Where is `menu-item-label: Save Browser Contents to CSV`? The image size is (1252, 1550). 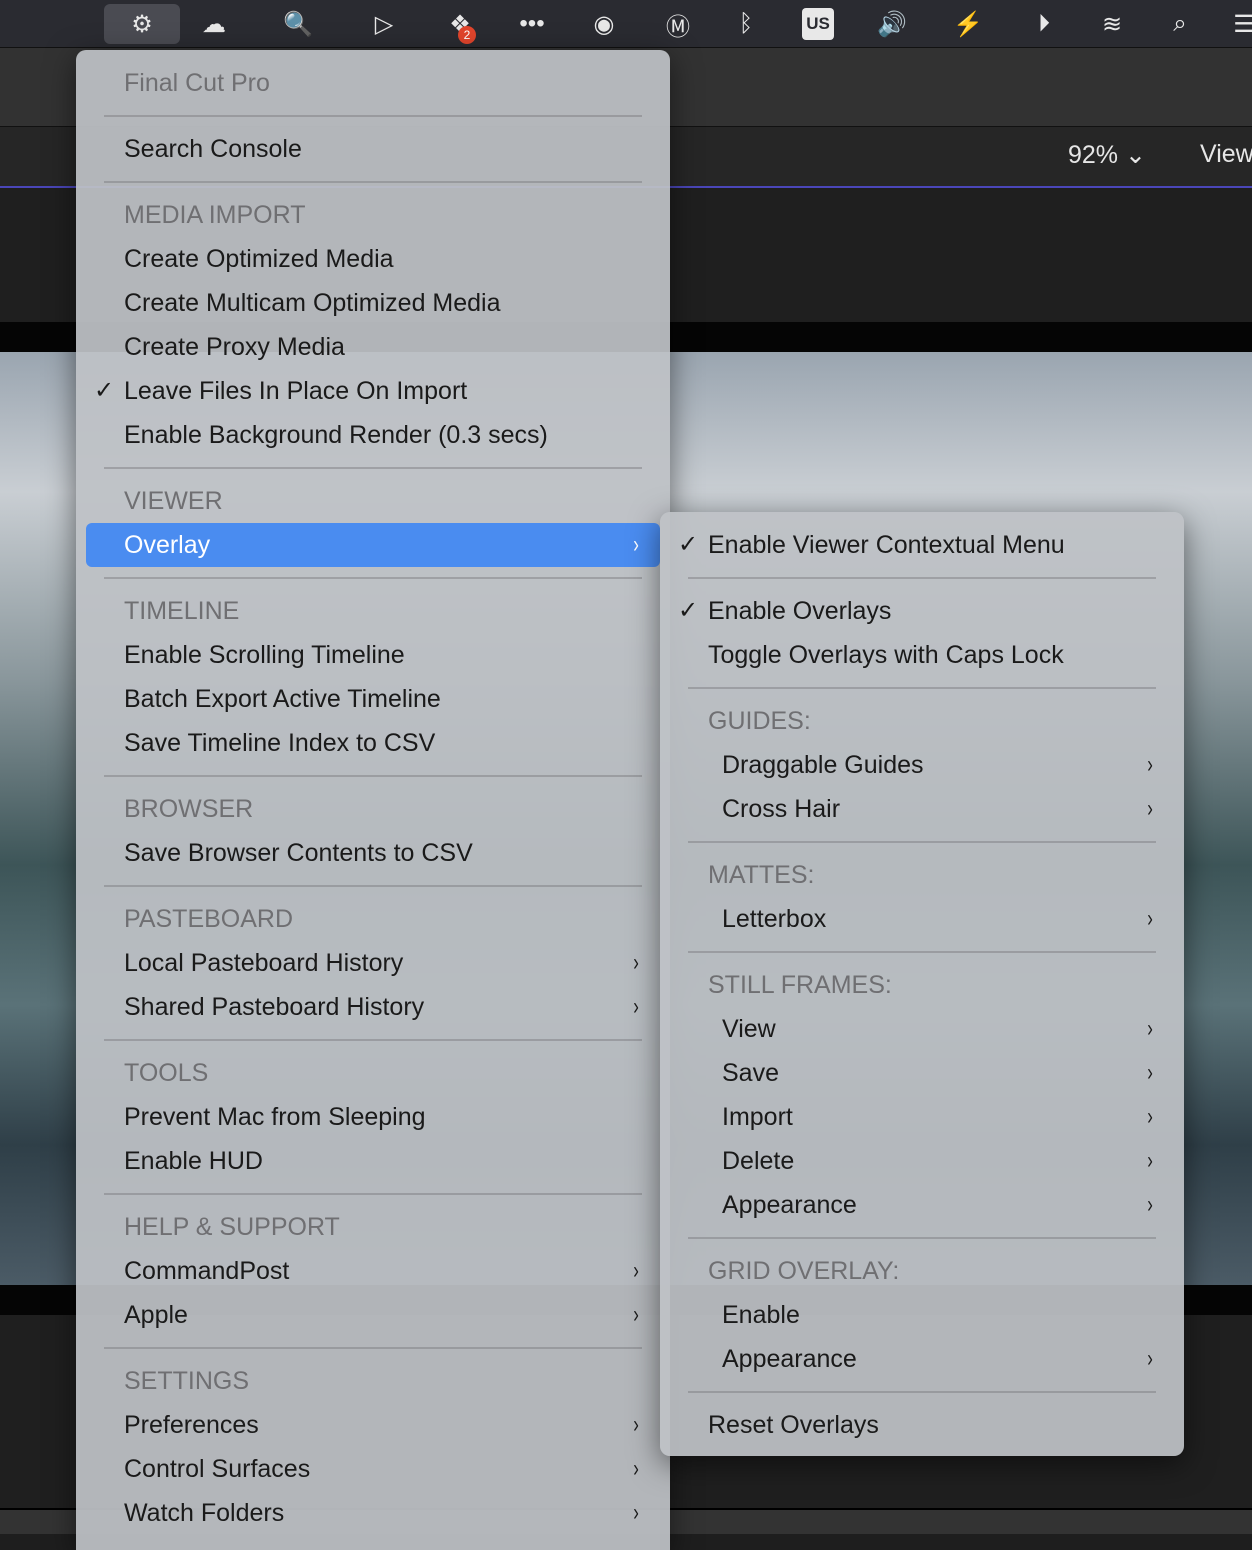 menu-item-label: Save Browser Contents to CSV is located at coordinates (298, 853).